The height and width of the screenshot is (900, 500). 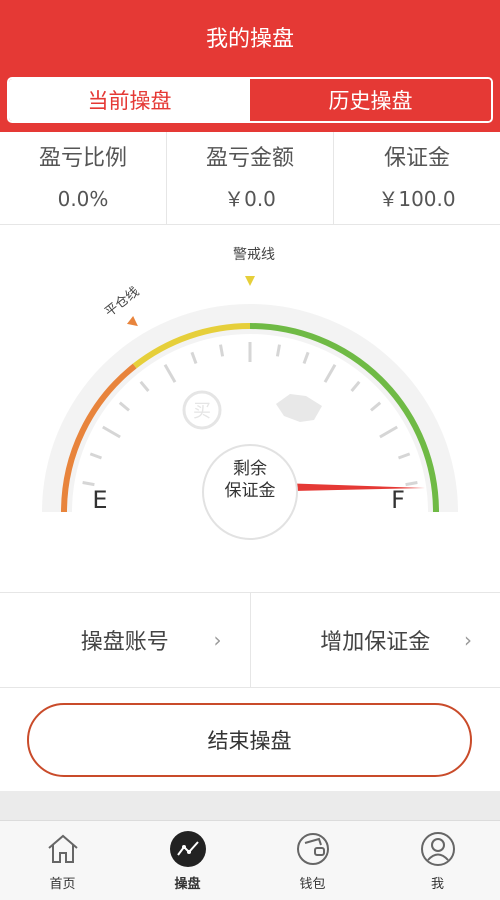 What do you see at coordinates (250, 480) in the screenshot?
I see `remaining-margin-label: 剩余 保证金` at bounding box center [250, 480].